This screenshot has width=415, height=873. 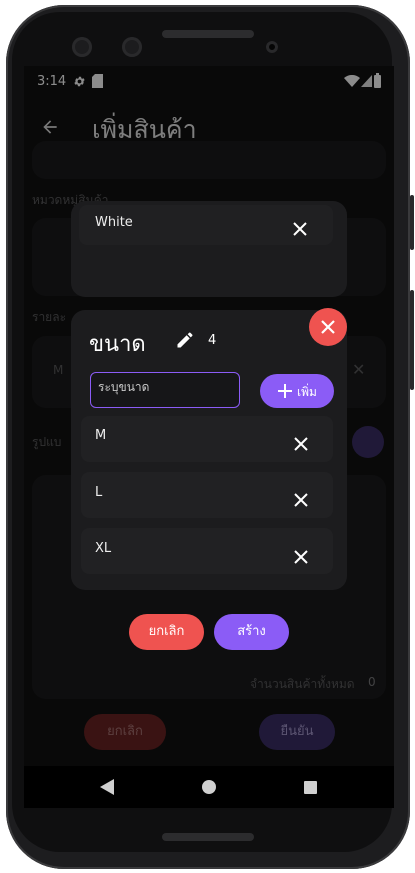 I want to click on size-item-label: XL, so click(x=103, y=548).